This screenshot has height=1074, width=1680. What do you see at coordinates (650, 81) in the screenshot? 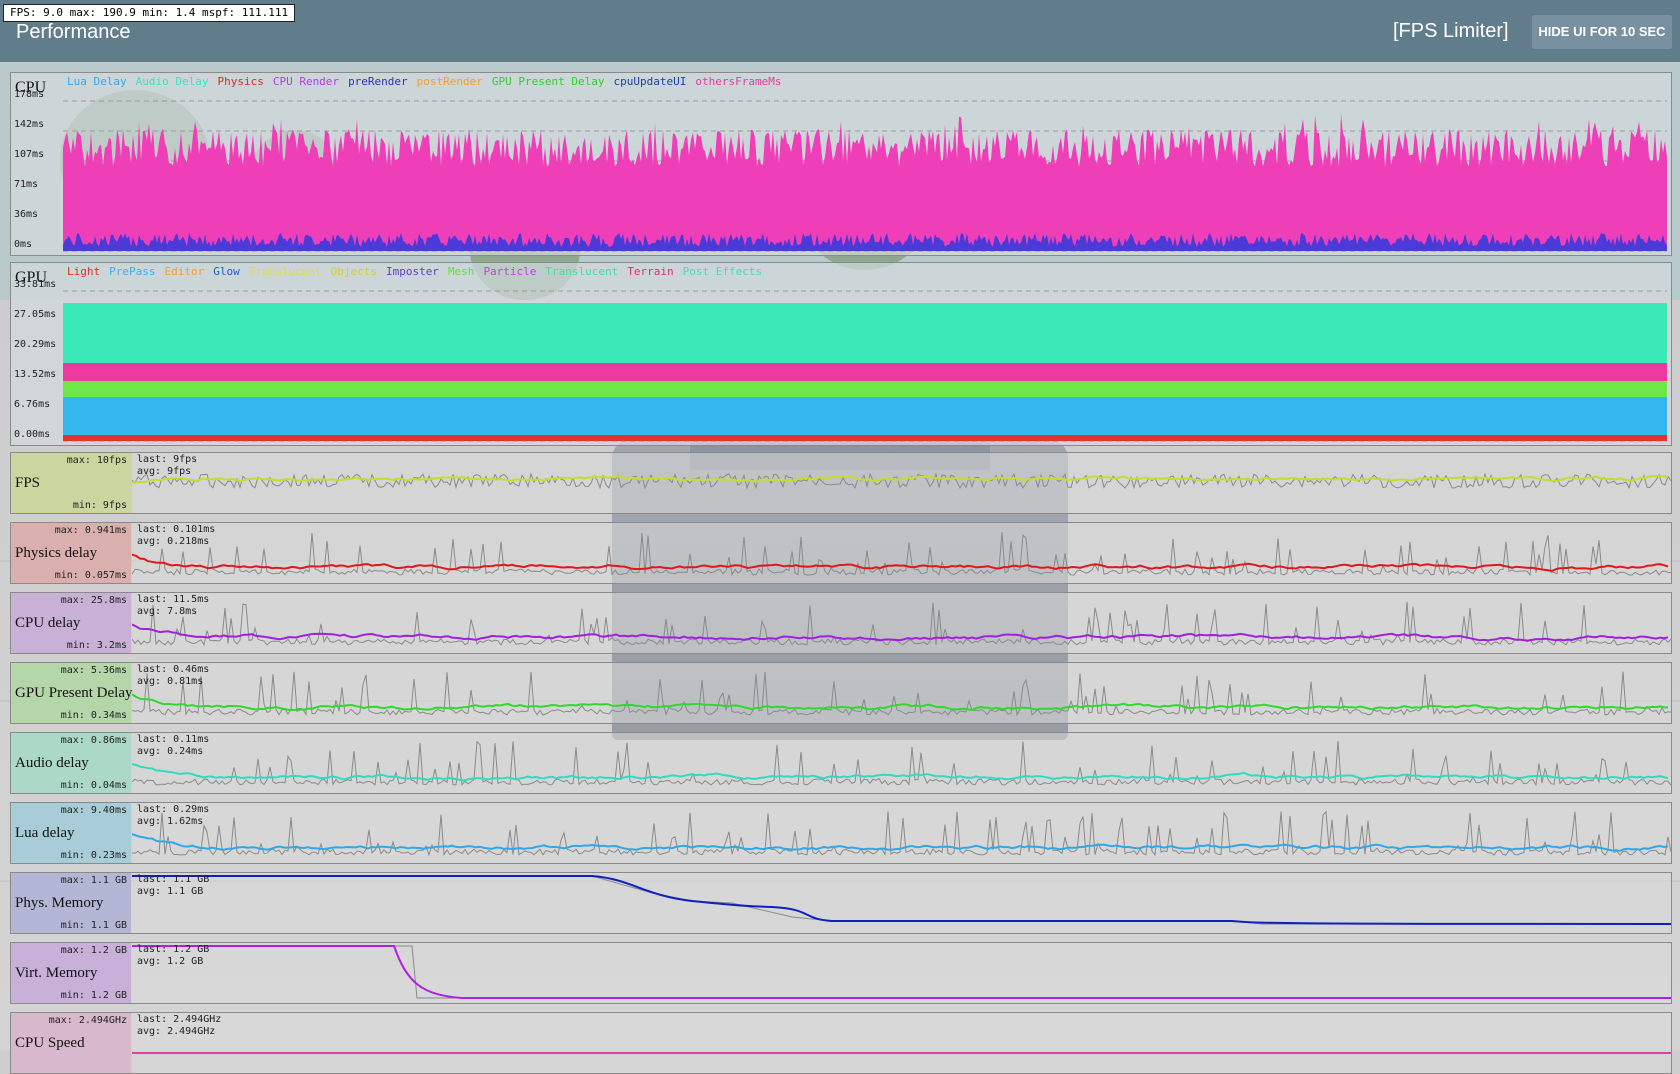
I see `cpu_panel-legend-item: cpuUpdateUI` at bounding box center [650, 81].